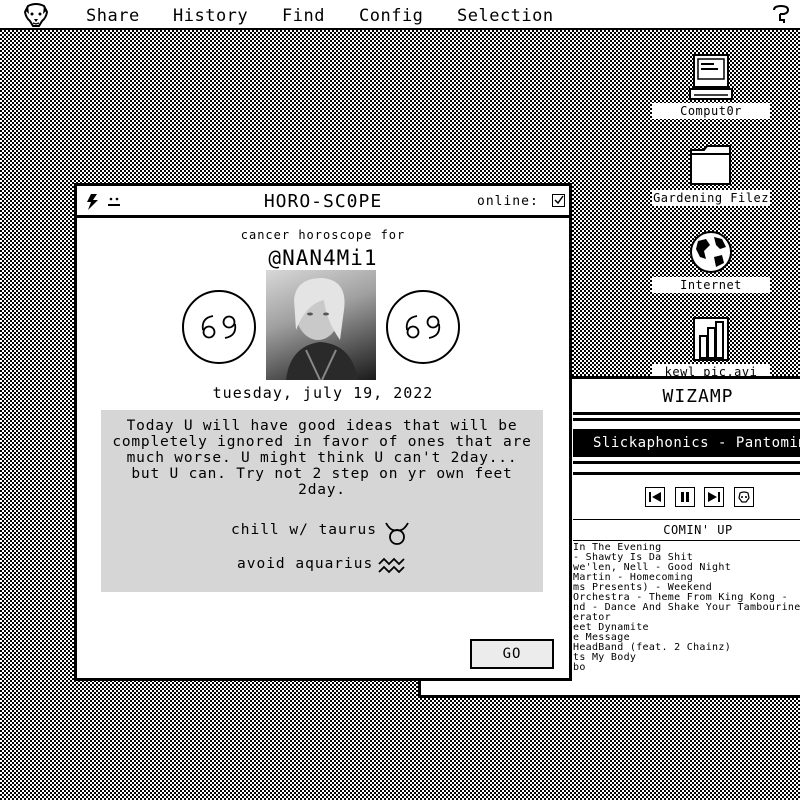 The width and height of the screenshot is (800, 800). What do you see at coordinates (711, 198) in the screenshot?
I see `desktop-icon-label: Gardening Filez` at bounding box center [711, 198].